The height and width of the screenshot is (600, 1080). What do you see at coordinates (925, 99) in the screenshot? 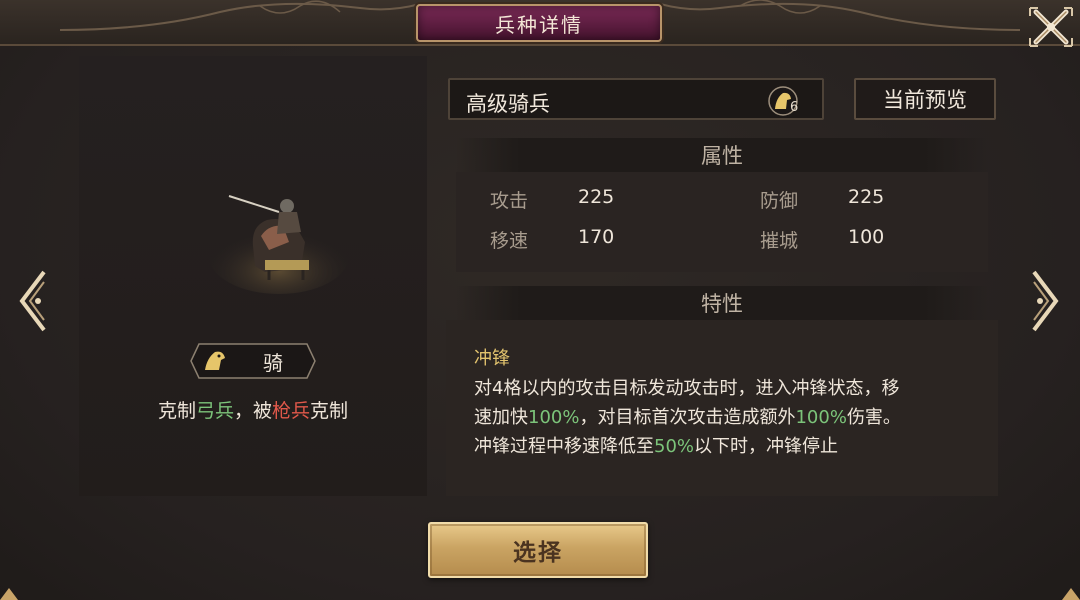
I see `current-preview-button: 当前预览` at bounding box center [925, 99].